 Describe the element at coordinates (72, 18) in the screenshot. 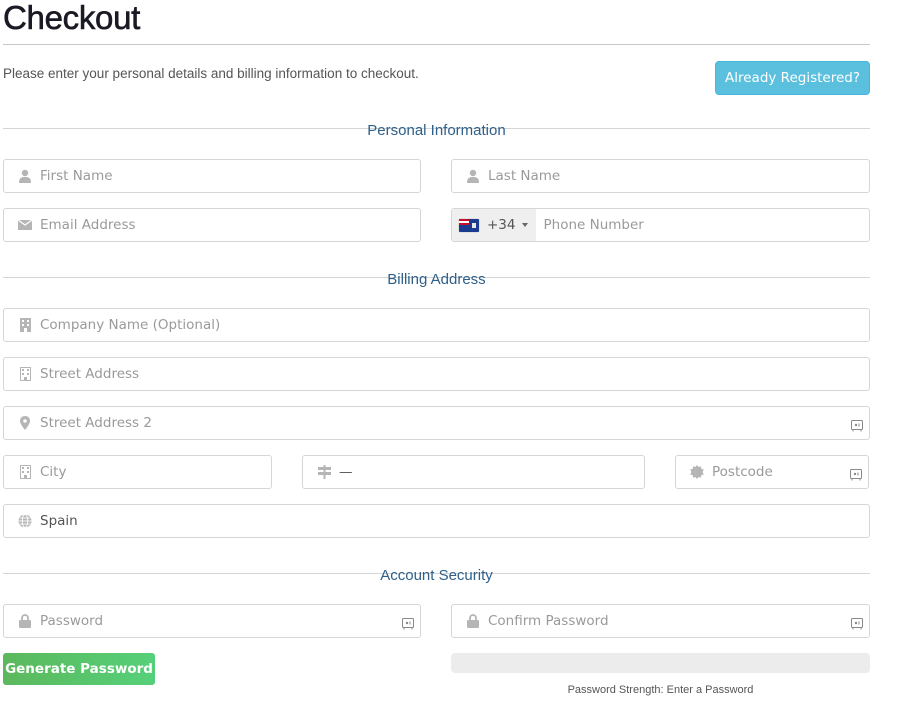

I see `page-title: Checkout` at that location.